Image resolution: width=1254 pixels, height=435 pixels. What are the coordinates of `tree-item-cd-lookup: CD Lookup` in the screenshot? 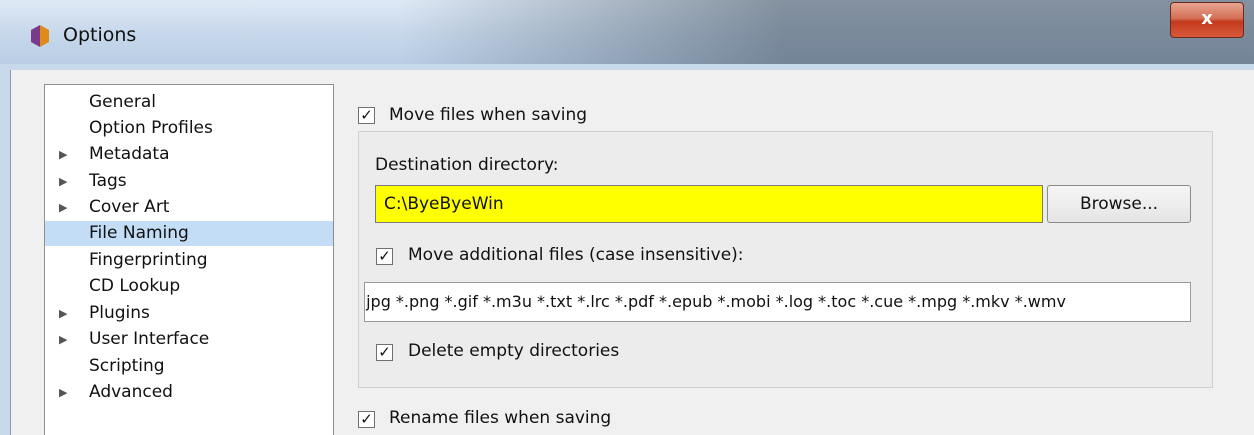 It's located at (189, 286).